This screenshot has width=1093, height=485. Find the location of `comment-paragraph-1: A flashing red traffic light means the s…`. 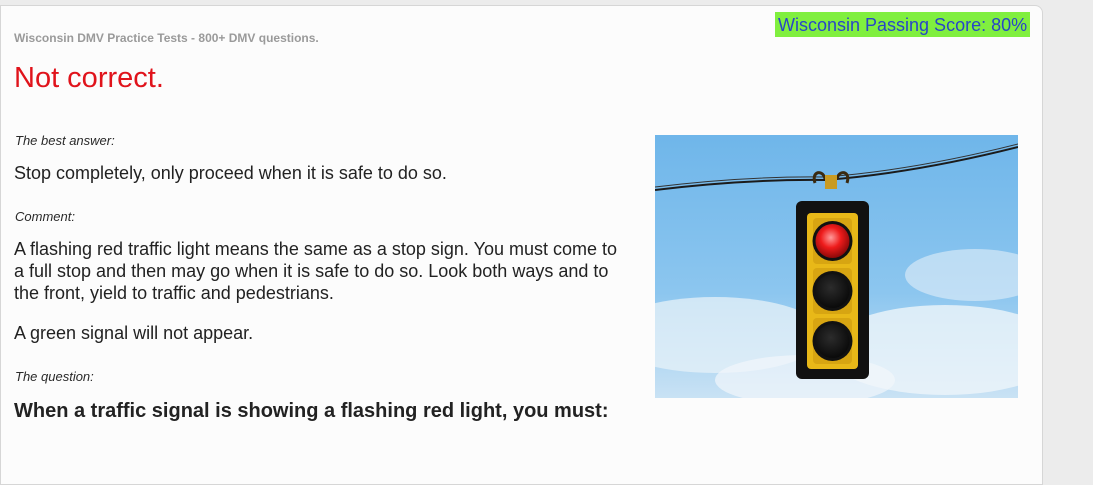

comment-paragraph-1: A flashing red traffic light means the s… is located at coordinates (315, 271).